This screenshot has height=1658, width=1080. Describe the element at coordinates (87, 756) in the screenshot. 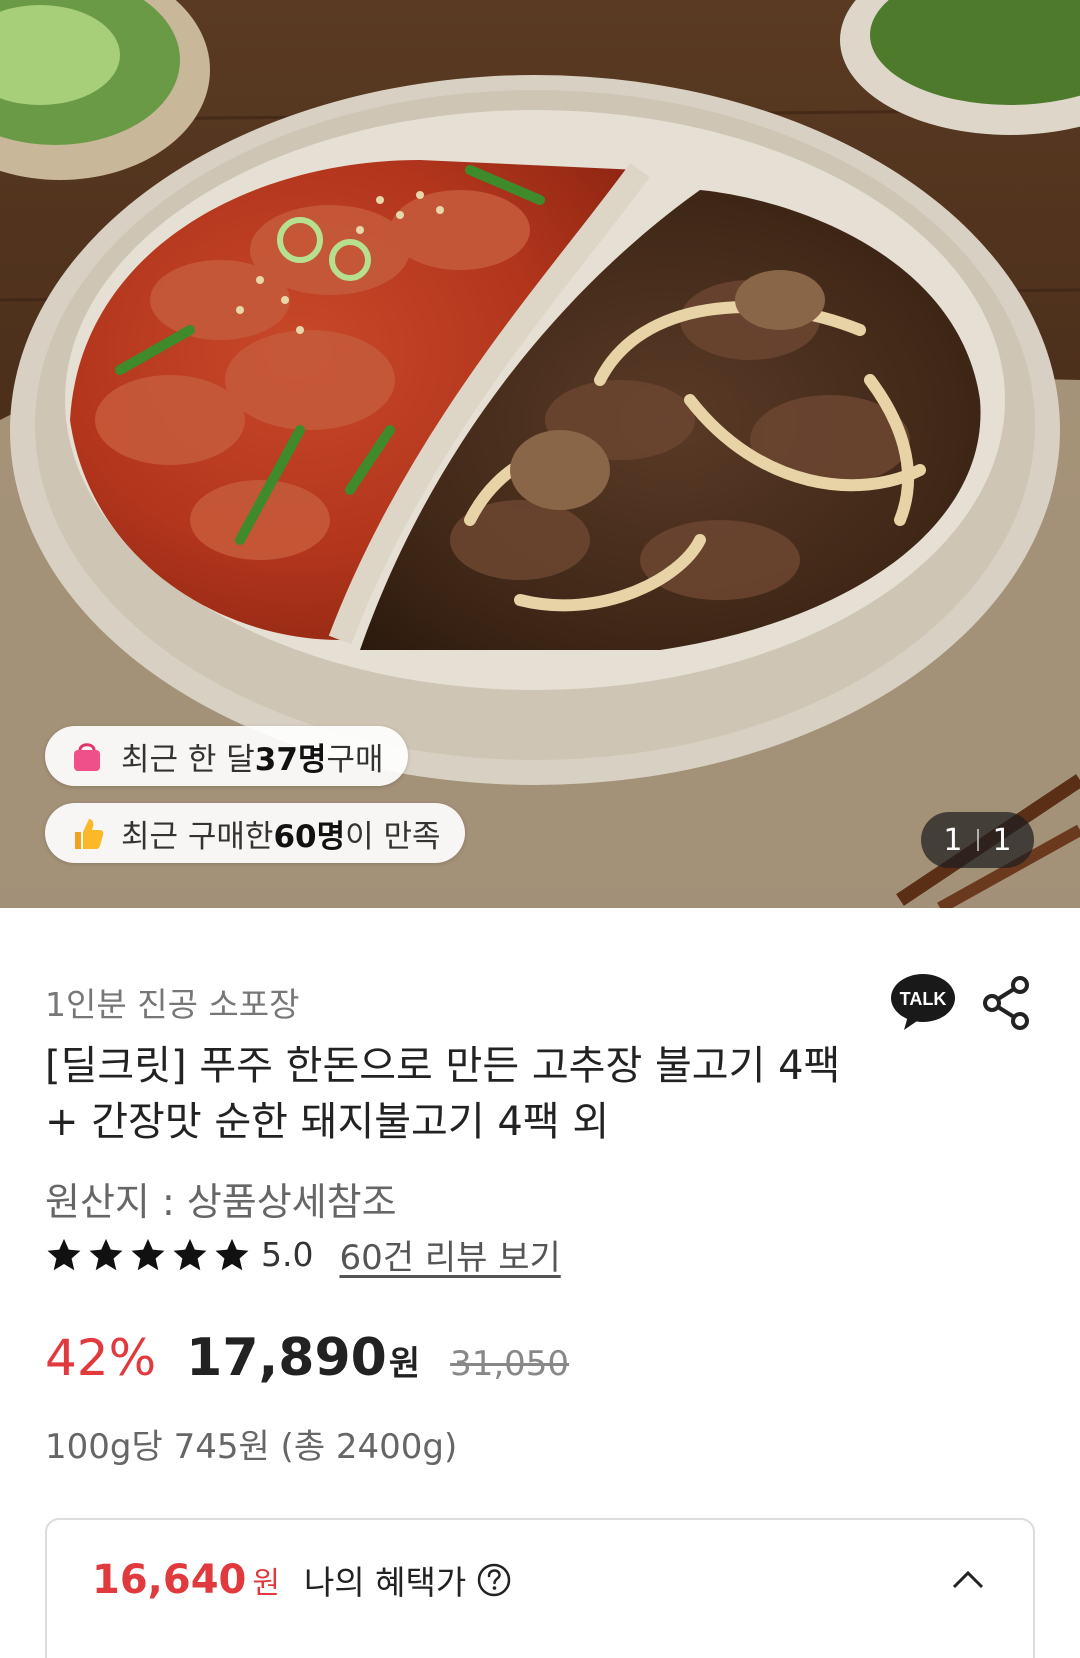

I see `shopping-bag-icon` at that location.